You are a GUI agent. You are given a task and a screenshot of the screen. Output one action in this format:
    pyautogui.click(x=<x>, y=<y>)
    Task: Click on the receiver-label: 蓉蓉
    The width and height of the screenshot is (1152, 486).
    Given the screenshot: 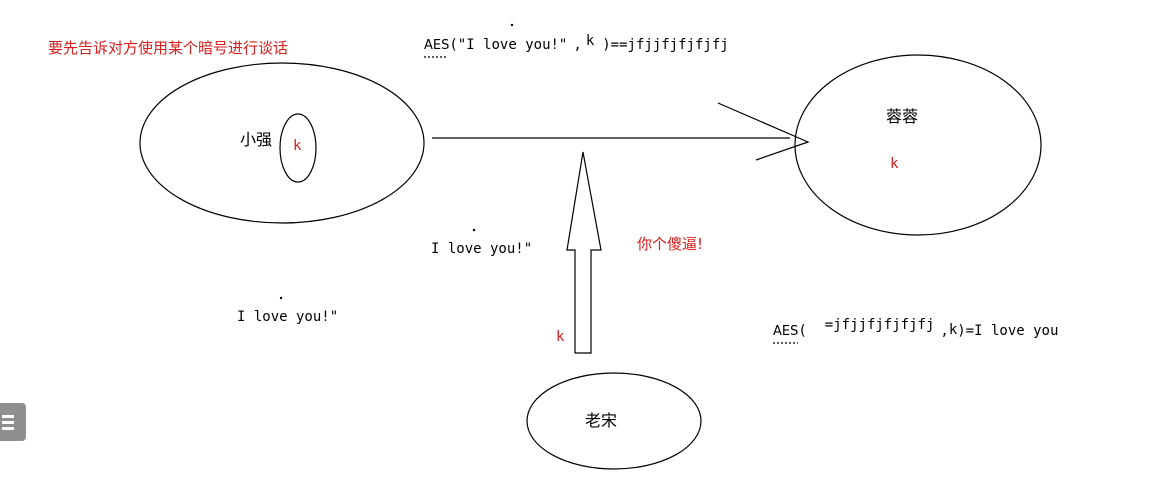 What is the action you would take?
    pyautogui.click(x=902, y=116)
    